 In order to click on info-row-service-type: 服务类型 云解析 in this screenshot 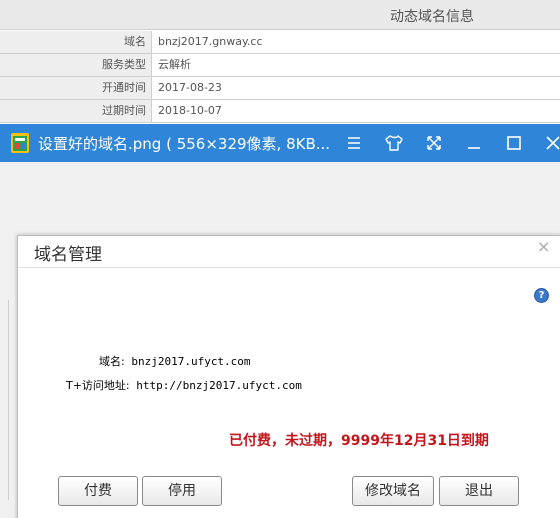, I will do `click(280, 65)`.